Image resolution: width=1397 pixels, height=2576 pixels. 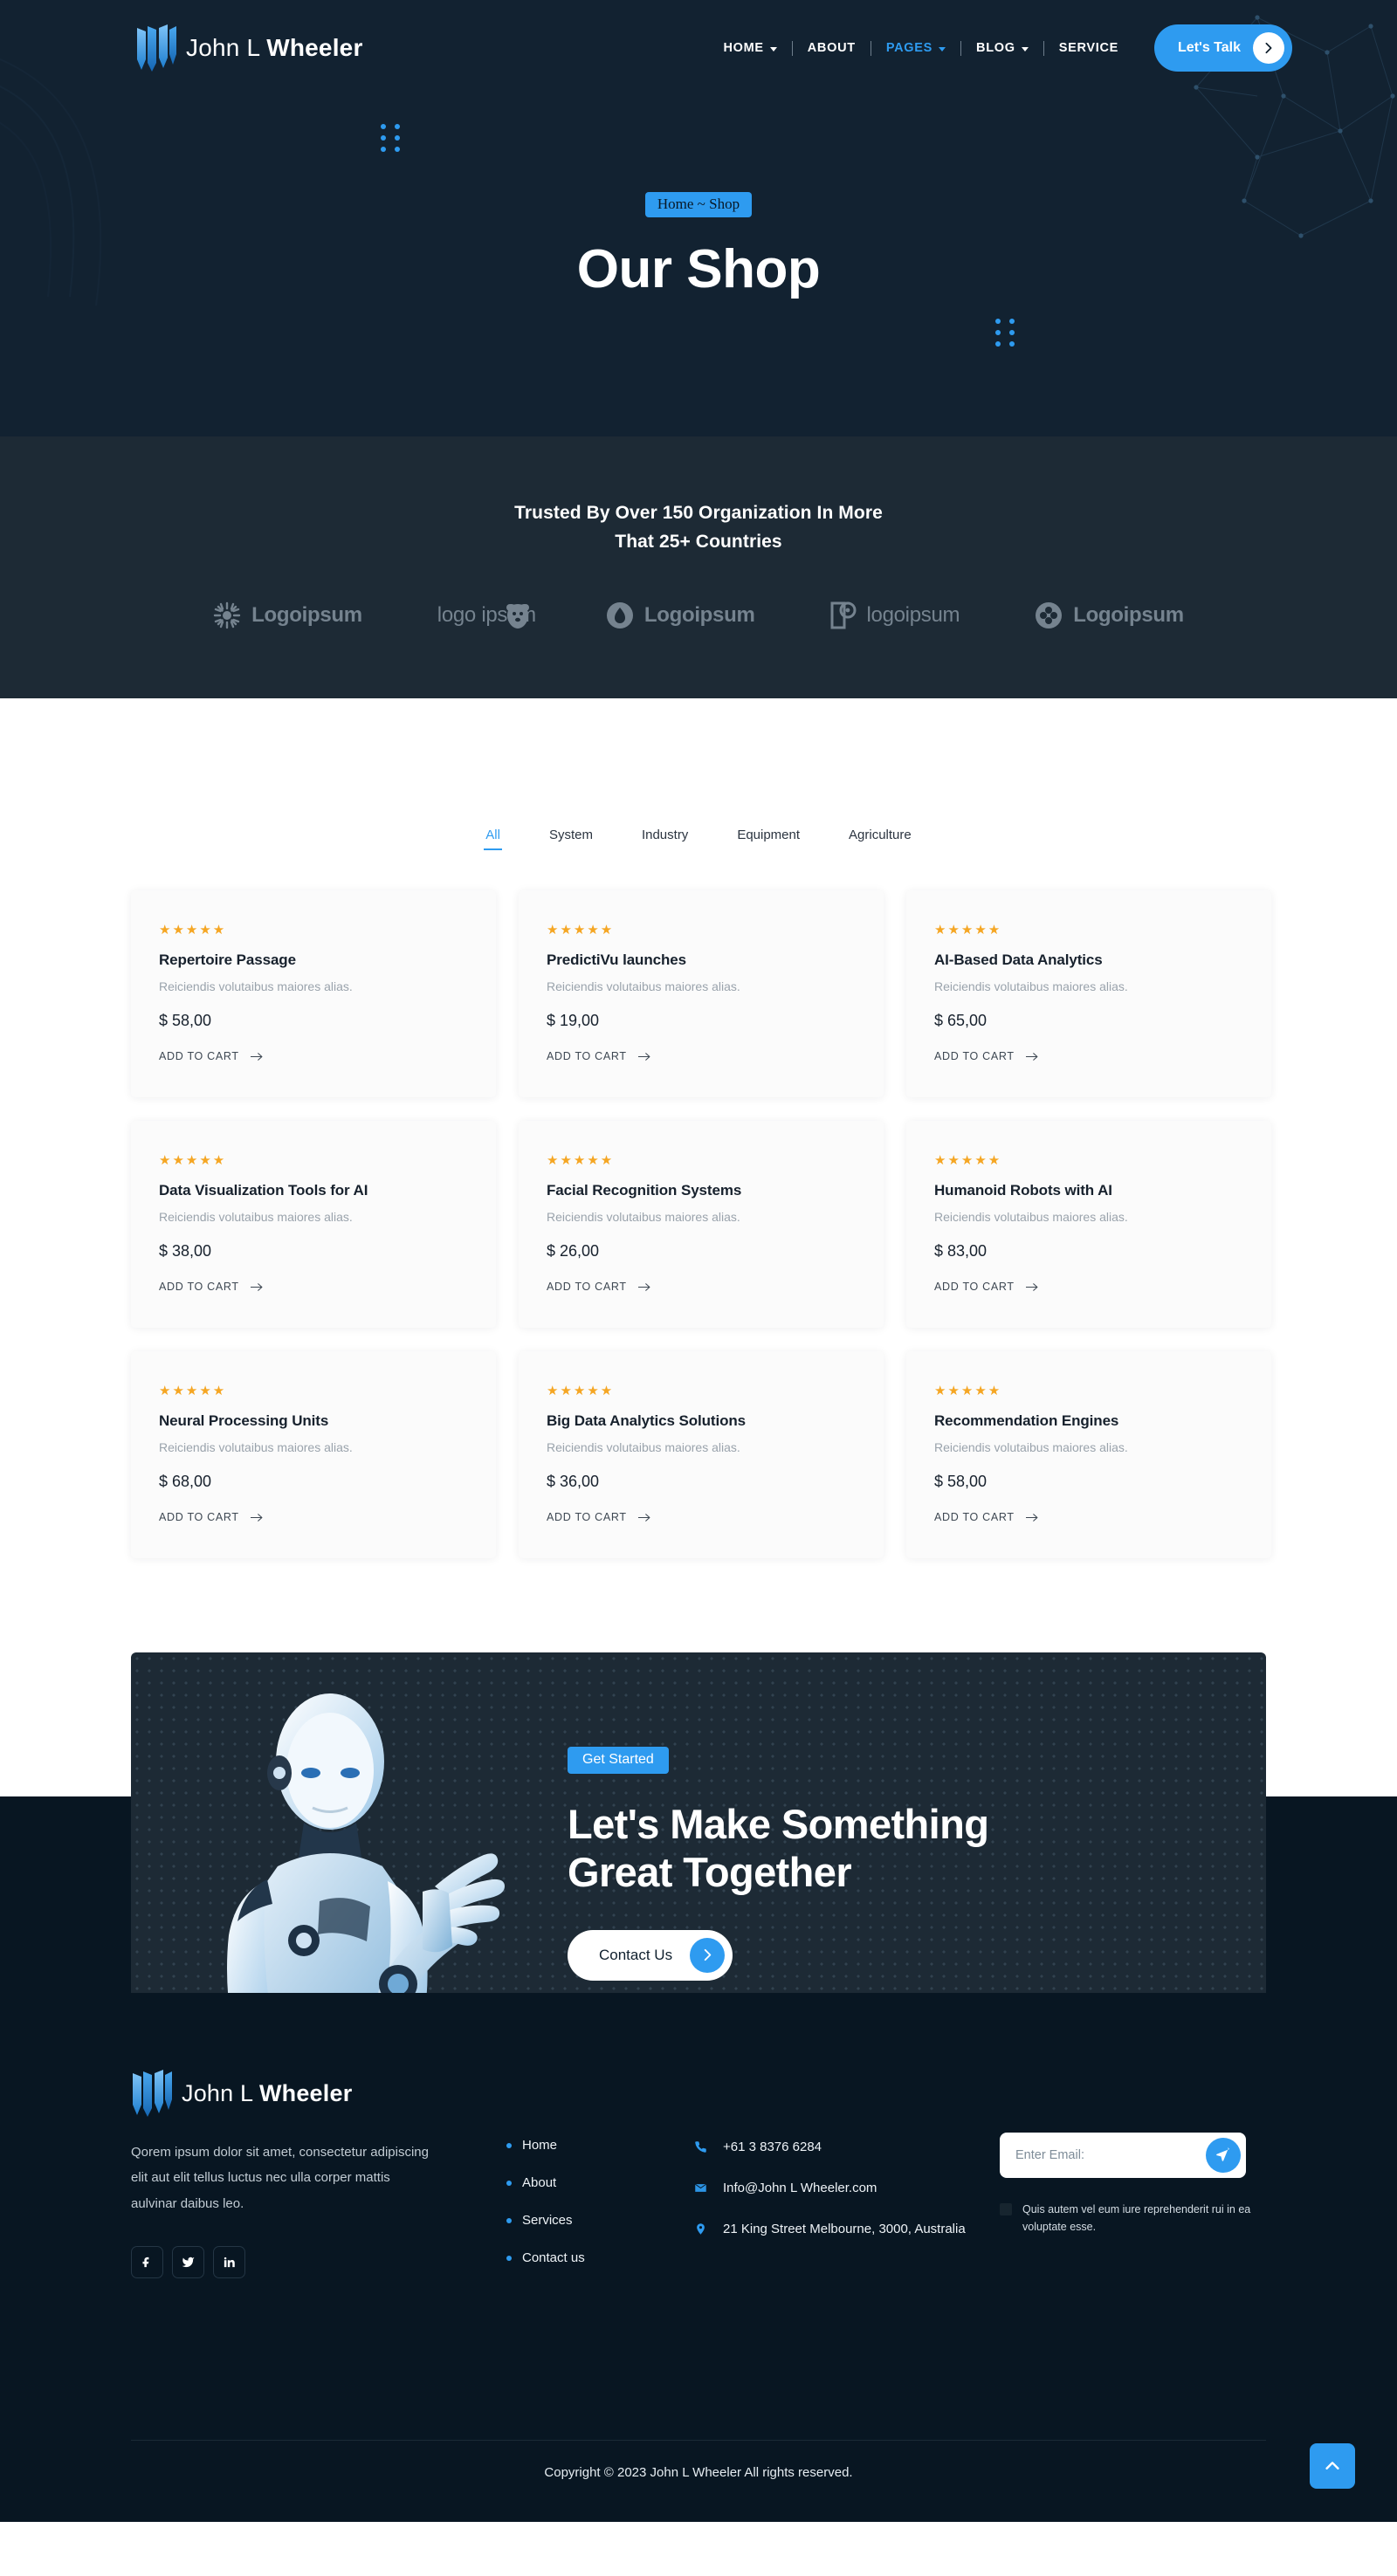 What do you see at coordinates (916, 48) in the screenshot?
I see `nav-item-pages: PAGES` at bounding box center [916, 48].